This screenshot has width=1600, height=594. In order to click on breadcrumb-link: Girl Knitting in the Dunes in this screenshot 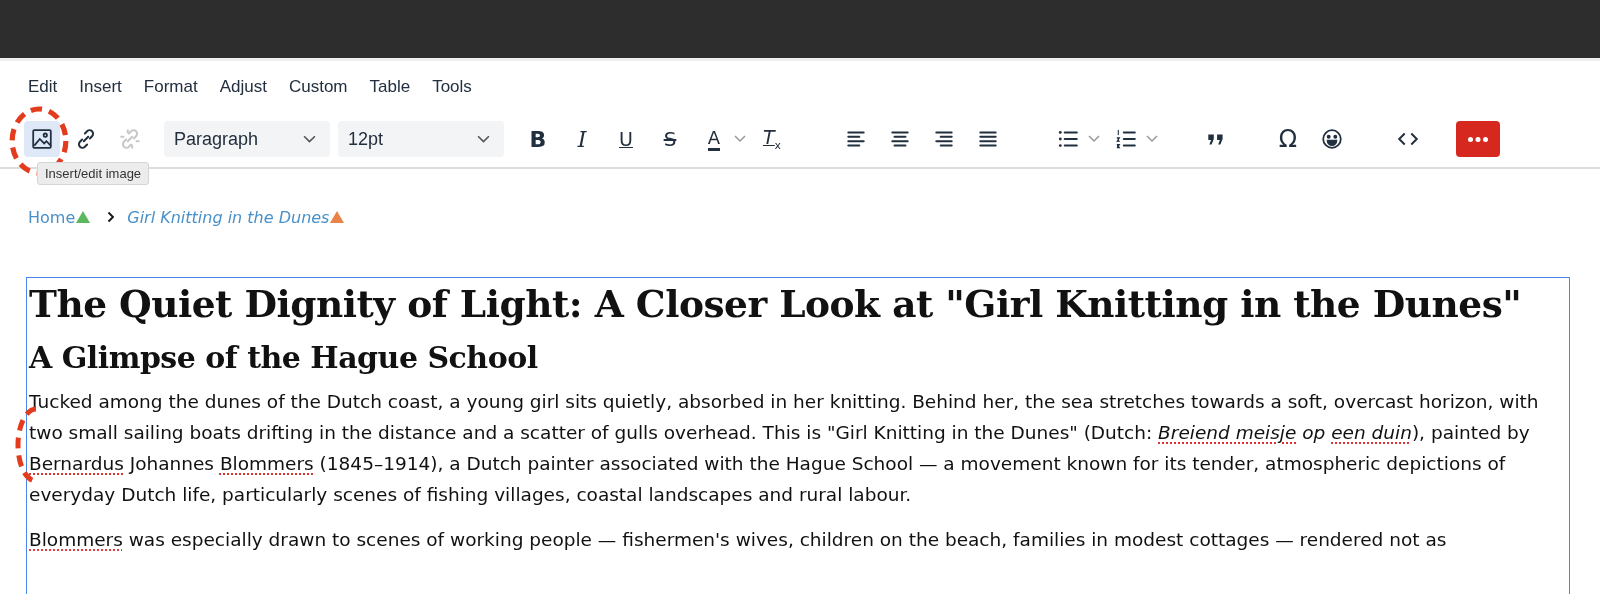, I will do `click(228, 217)`.